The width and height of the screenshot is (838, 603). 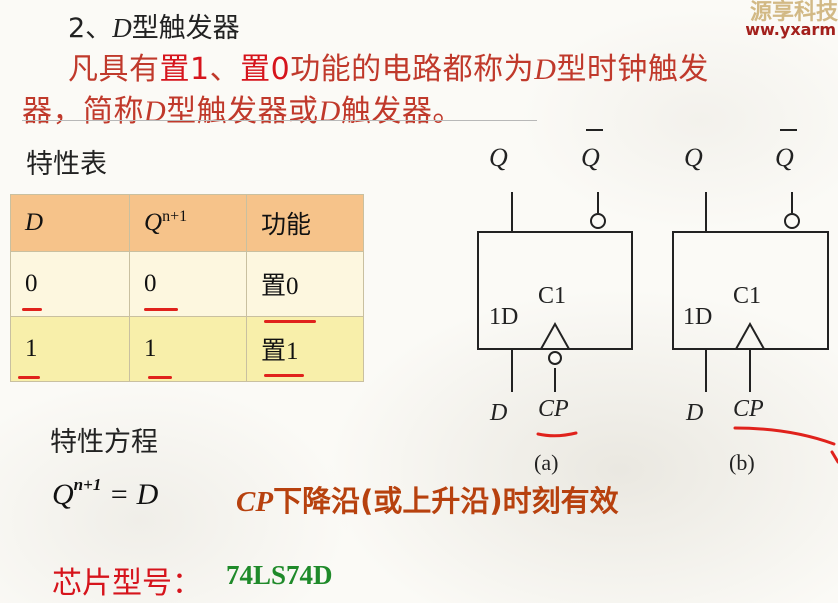 I want to click on flip-flop-a-clock-triangle, so click(x=555, y=335).